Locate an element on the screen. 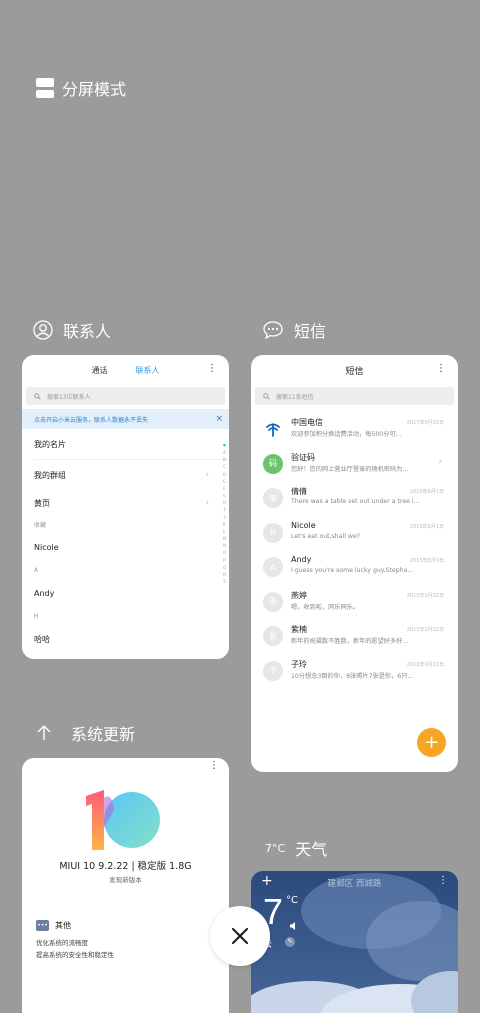 This screenshot has width=480, height=1013. alphabet-letter: K is located at coordinates (224, 525).